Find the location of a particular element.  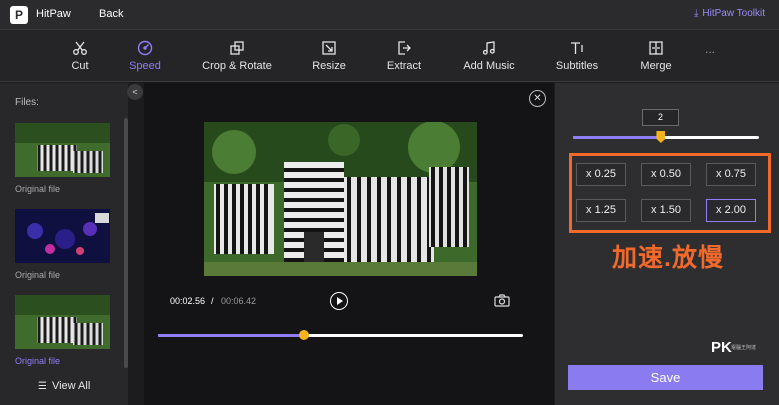

tool-label: Crop & Rotate is located at coordinates (237, 66).